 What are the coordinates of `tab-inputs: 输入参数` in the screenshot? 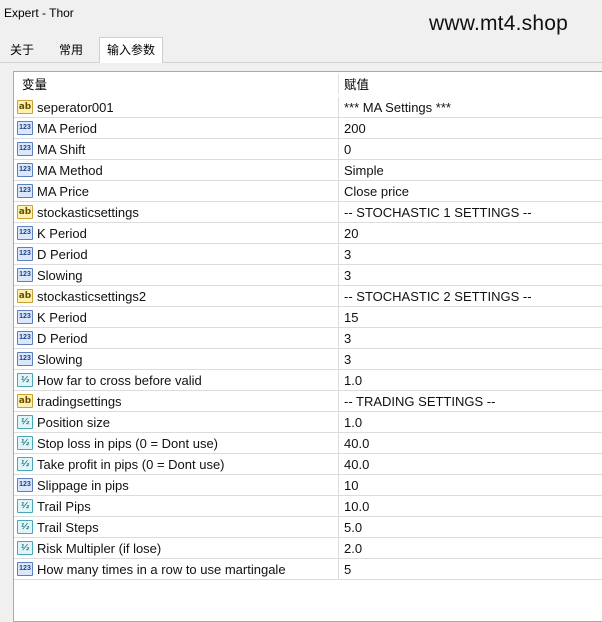 It's located at (131, 50).